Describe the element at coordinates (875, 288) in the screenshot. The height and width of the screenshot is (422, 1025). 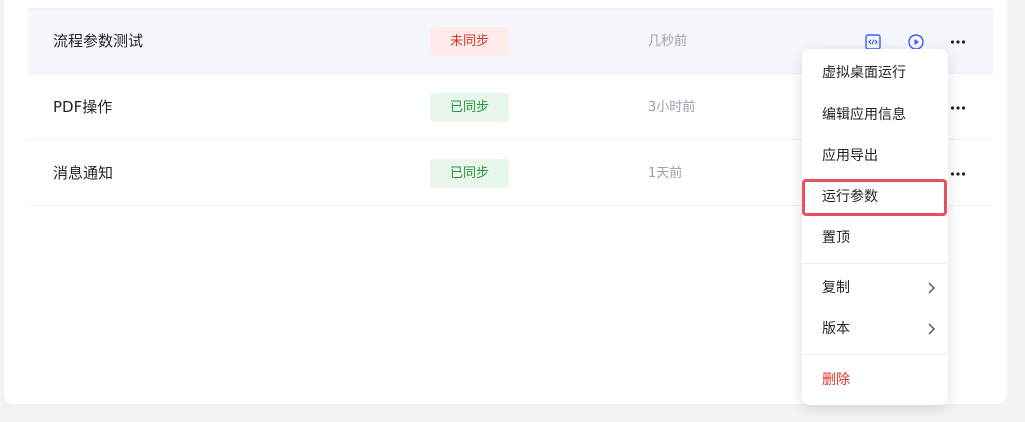
I see `menu-item-copy: 复制` at that location.